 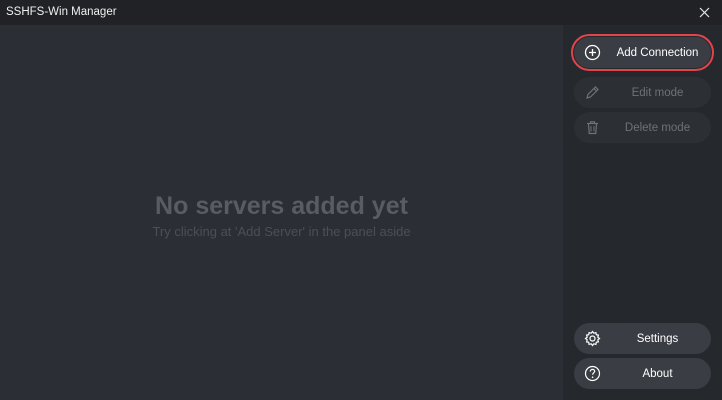 I want to click on close-button, so click(x=704, y=12).